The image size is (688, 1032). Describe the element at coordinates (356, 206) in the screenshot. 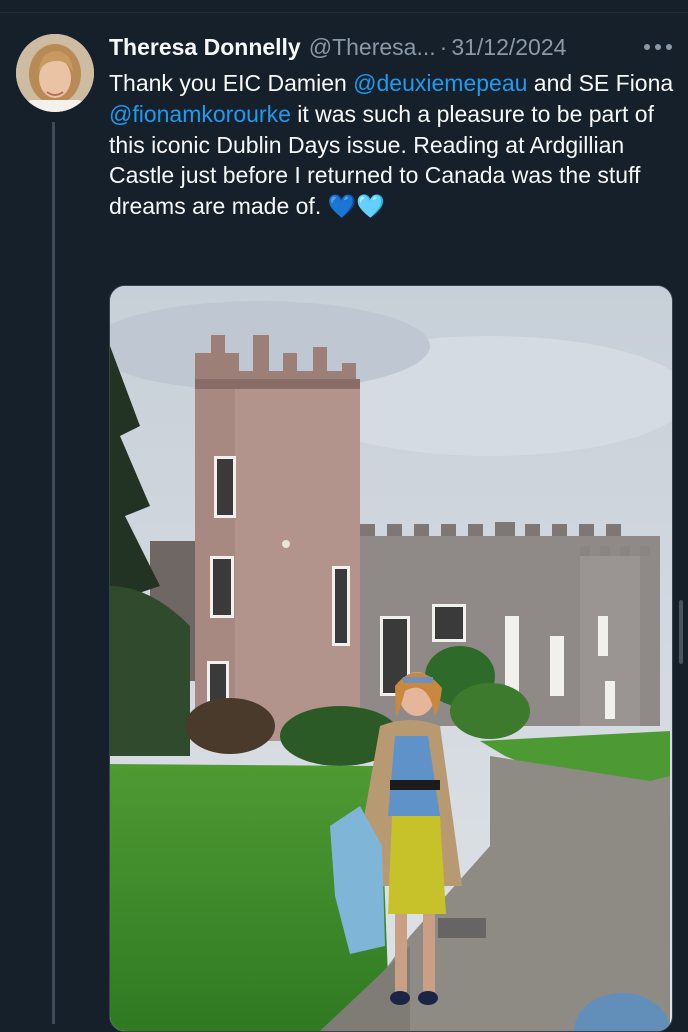

I see `heart-emoji: 💙🩵` at that location.